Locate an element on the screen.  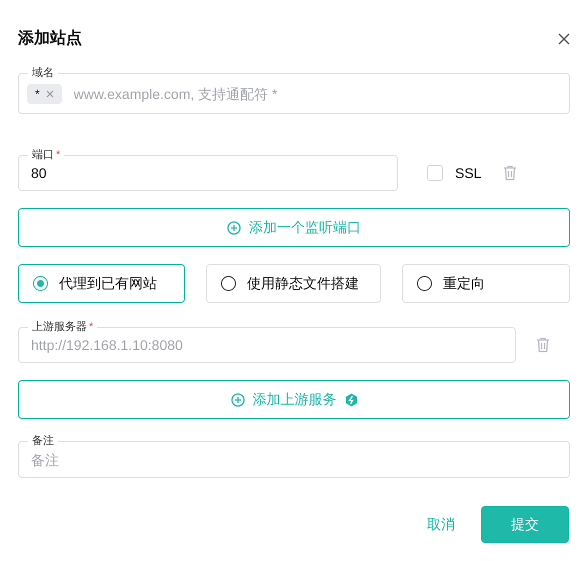
ssl-checkbox is located at coordinates (435, 173).